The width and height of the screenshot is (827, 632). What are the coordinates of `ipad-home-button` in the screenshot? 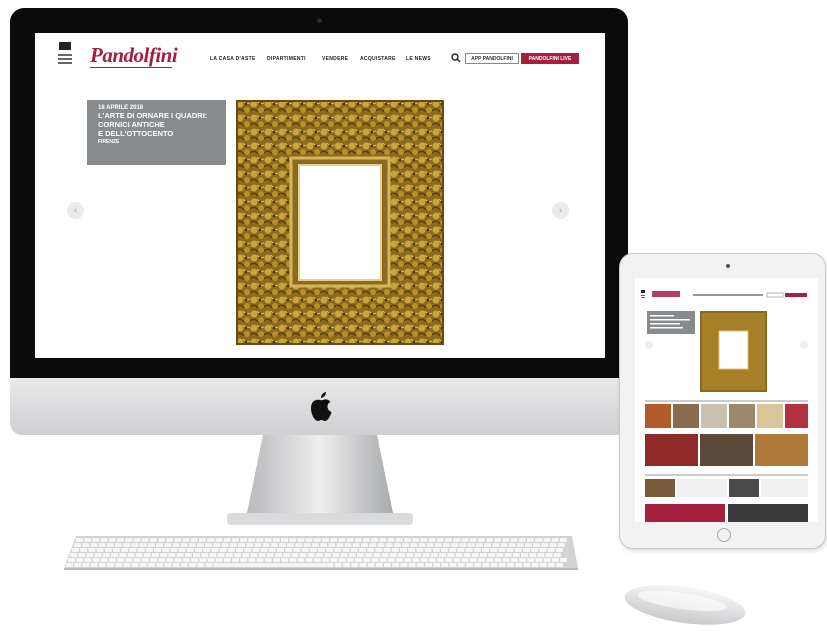 It's located at (724, 535).